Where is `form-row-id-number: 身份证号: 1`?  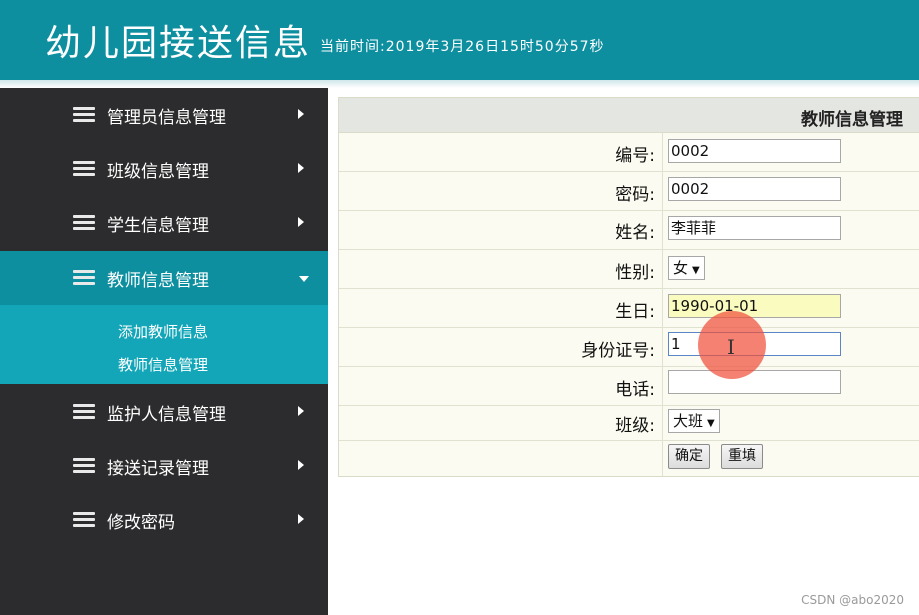 form-row-id-number: 身份证号: 1 is located at coordinates (629, 347).